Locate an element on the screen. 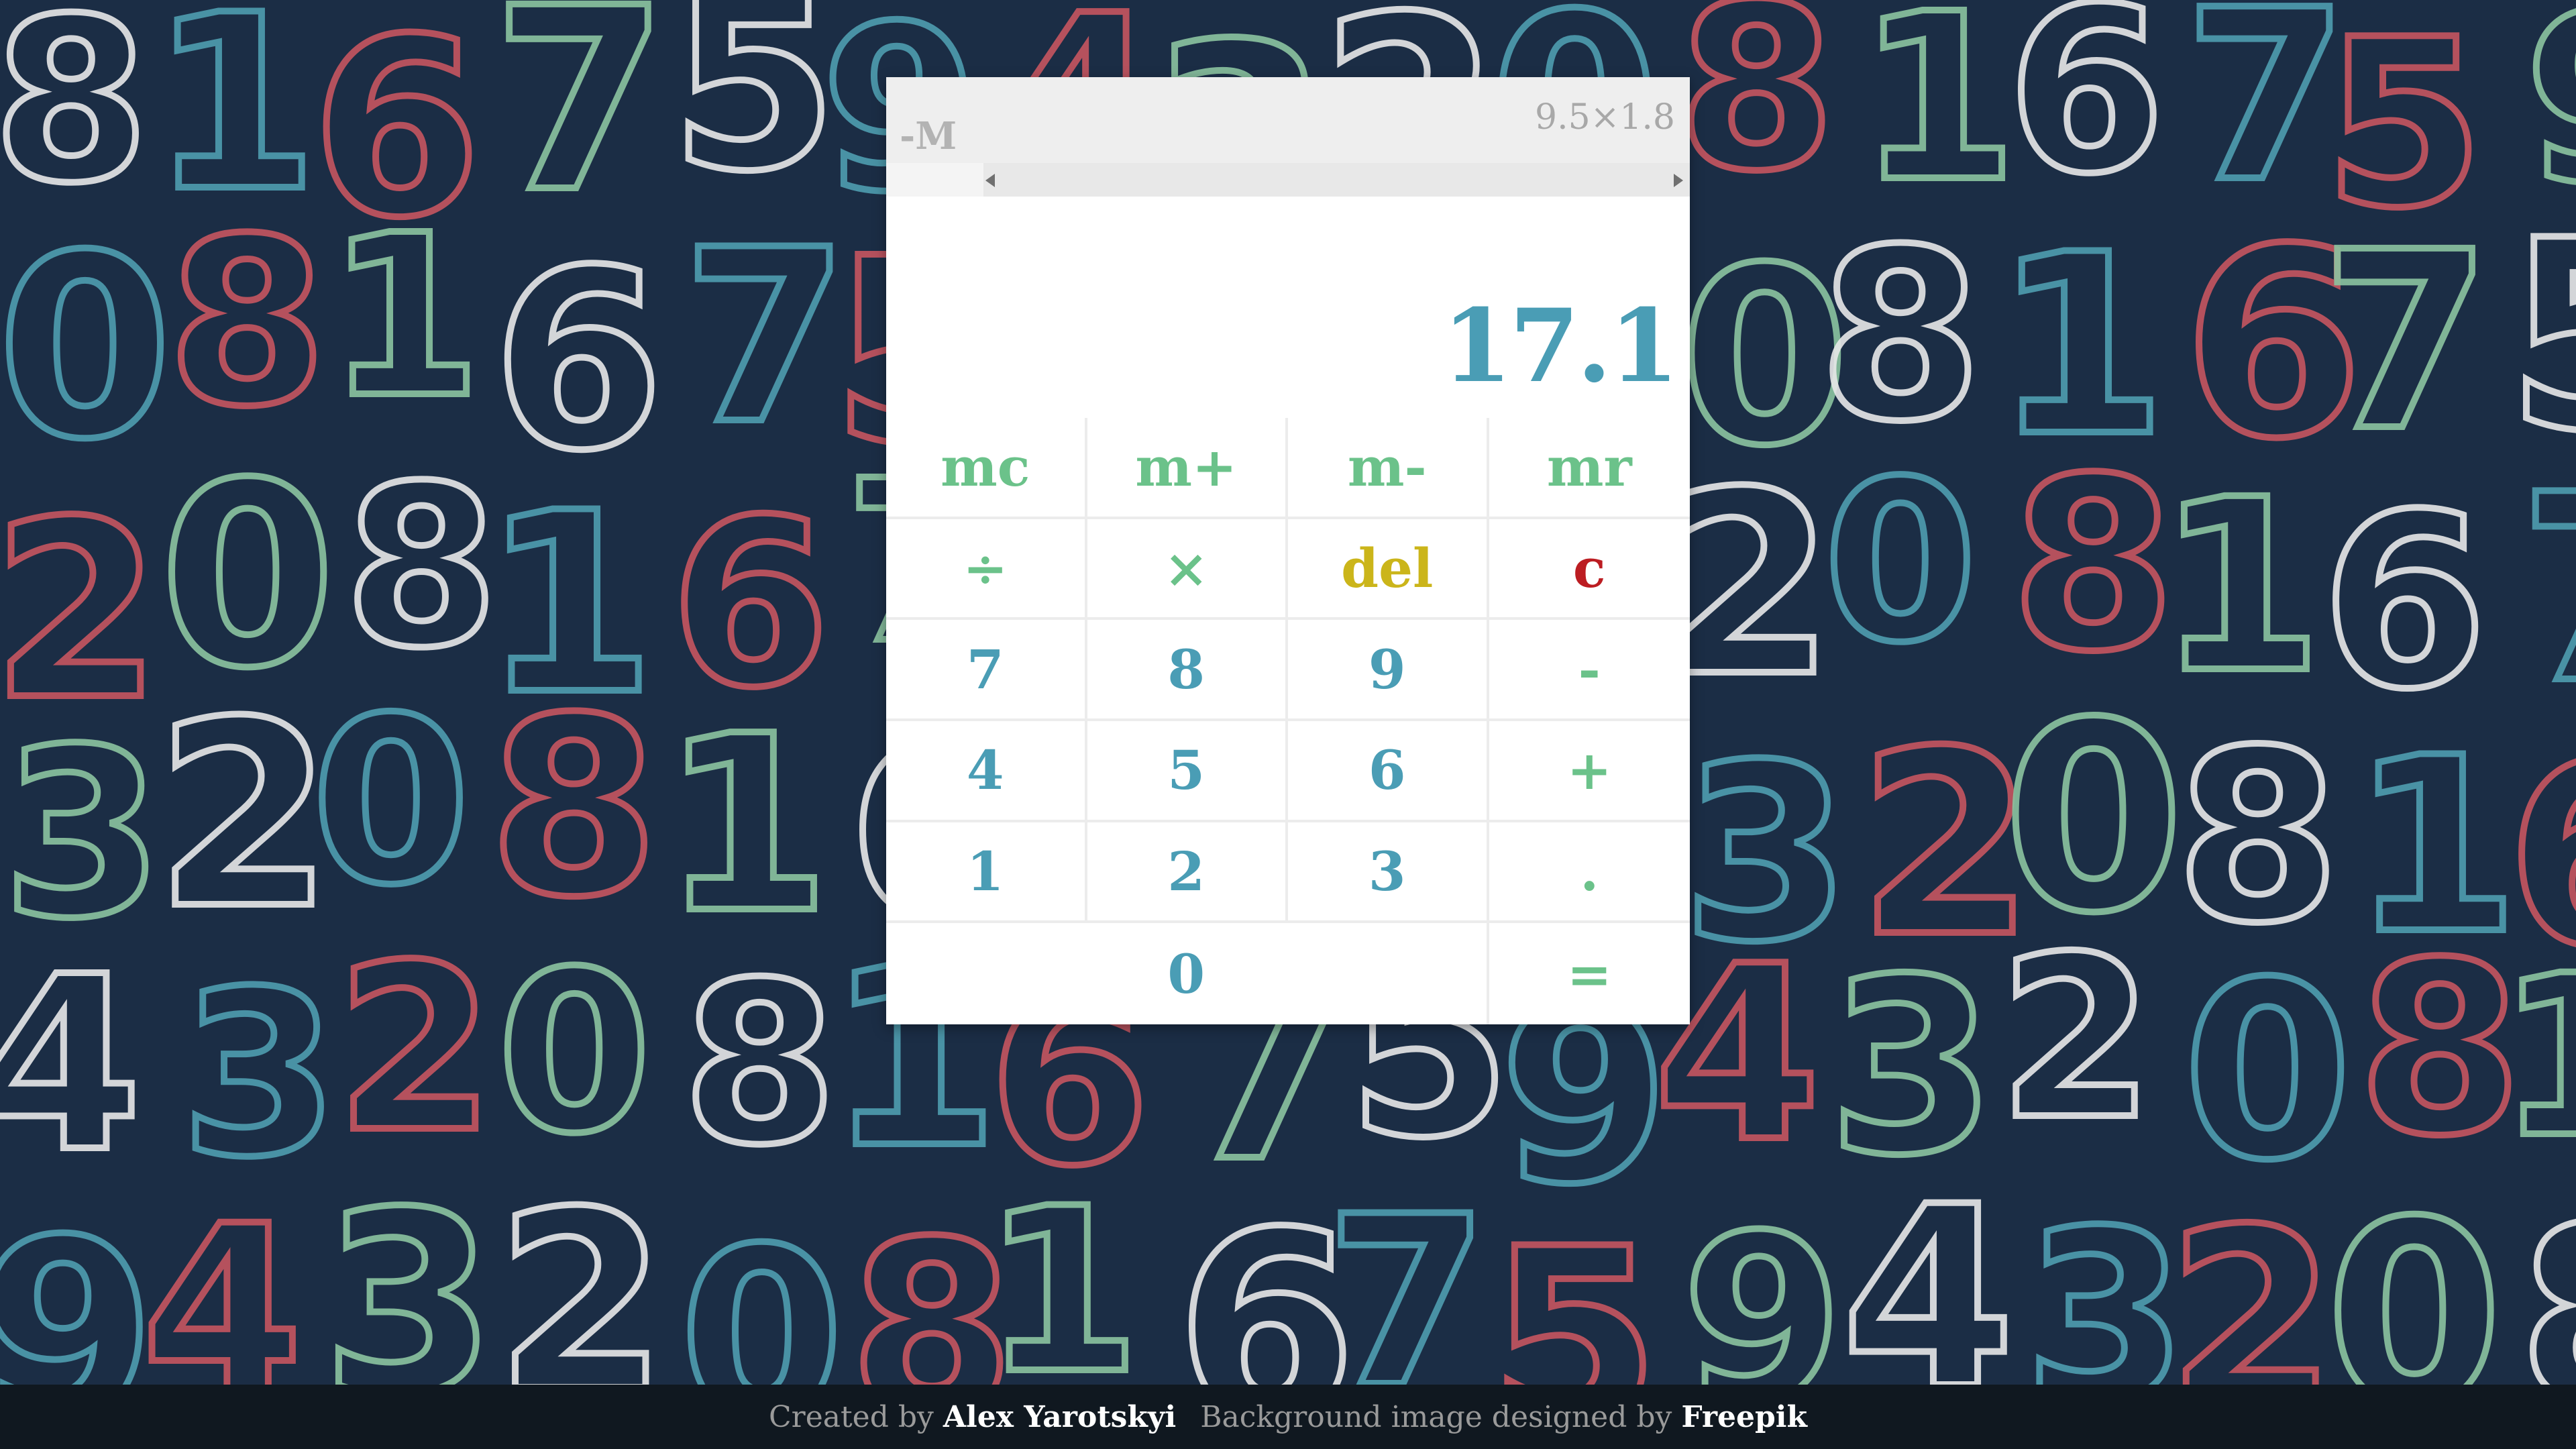 The width and height of the screenshot is (2576, 1449). minus-button: - is located at coordinates (1589, 670).